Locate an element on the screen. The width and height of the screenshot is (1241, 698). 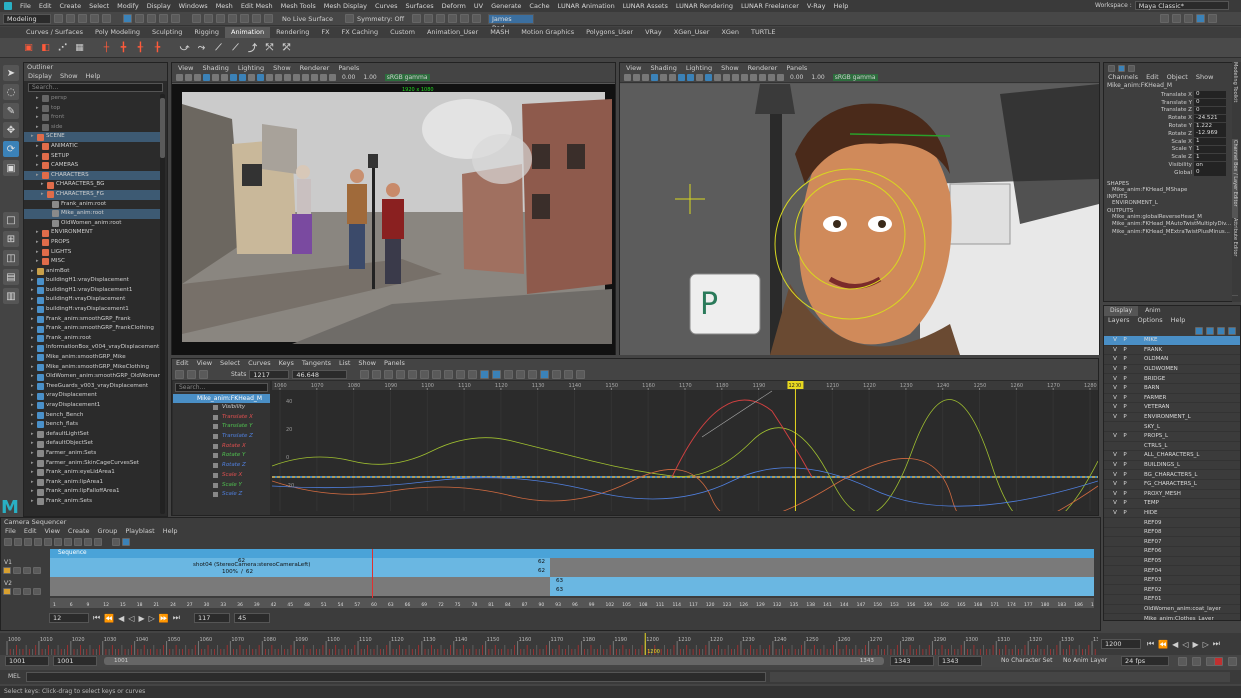
outliner-item: ▸ TreeGuards_v003_vrayDisplacement is located at coordinates (92, 387).